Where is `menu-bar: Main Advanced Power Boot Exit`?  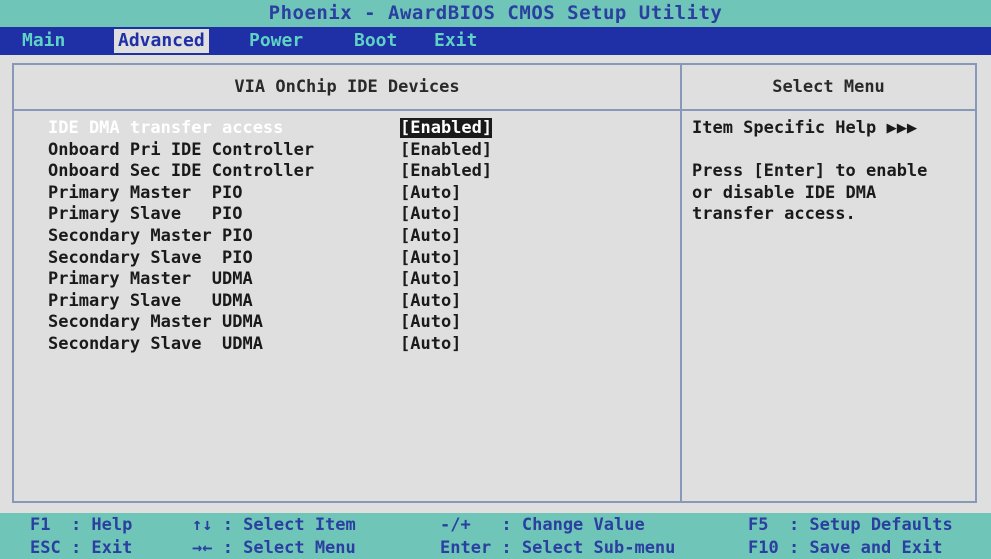 menu-bar: Main Advanced Power Boot Exit is located at coordinates (495, 41).